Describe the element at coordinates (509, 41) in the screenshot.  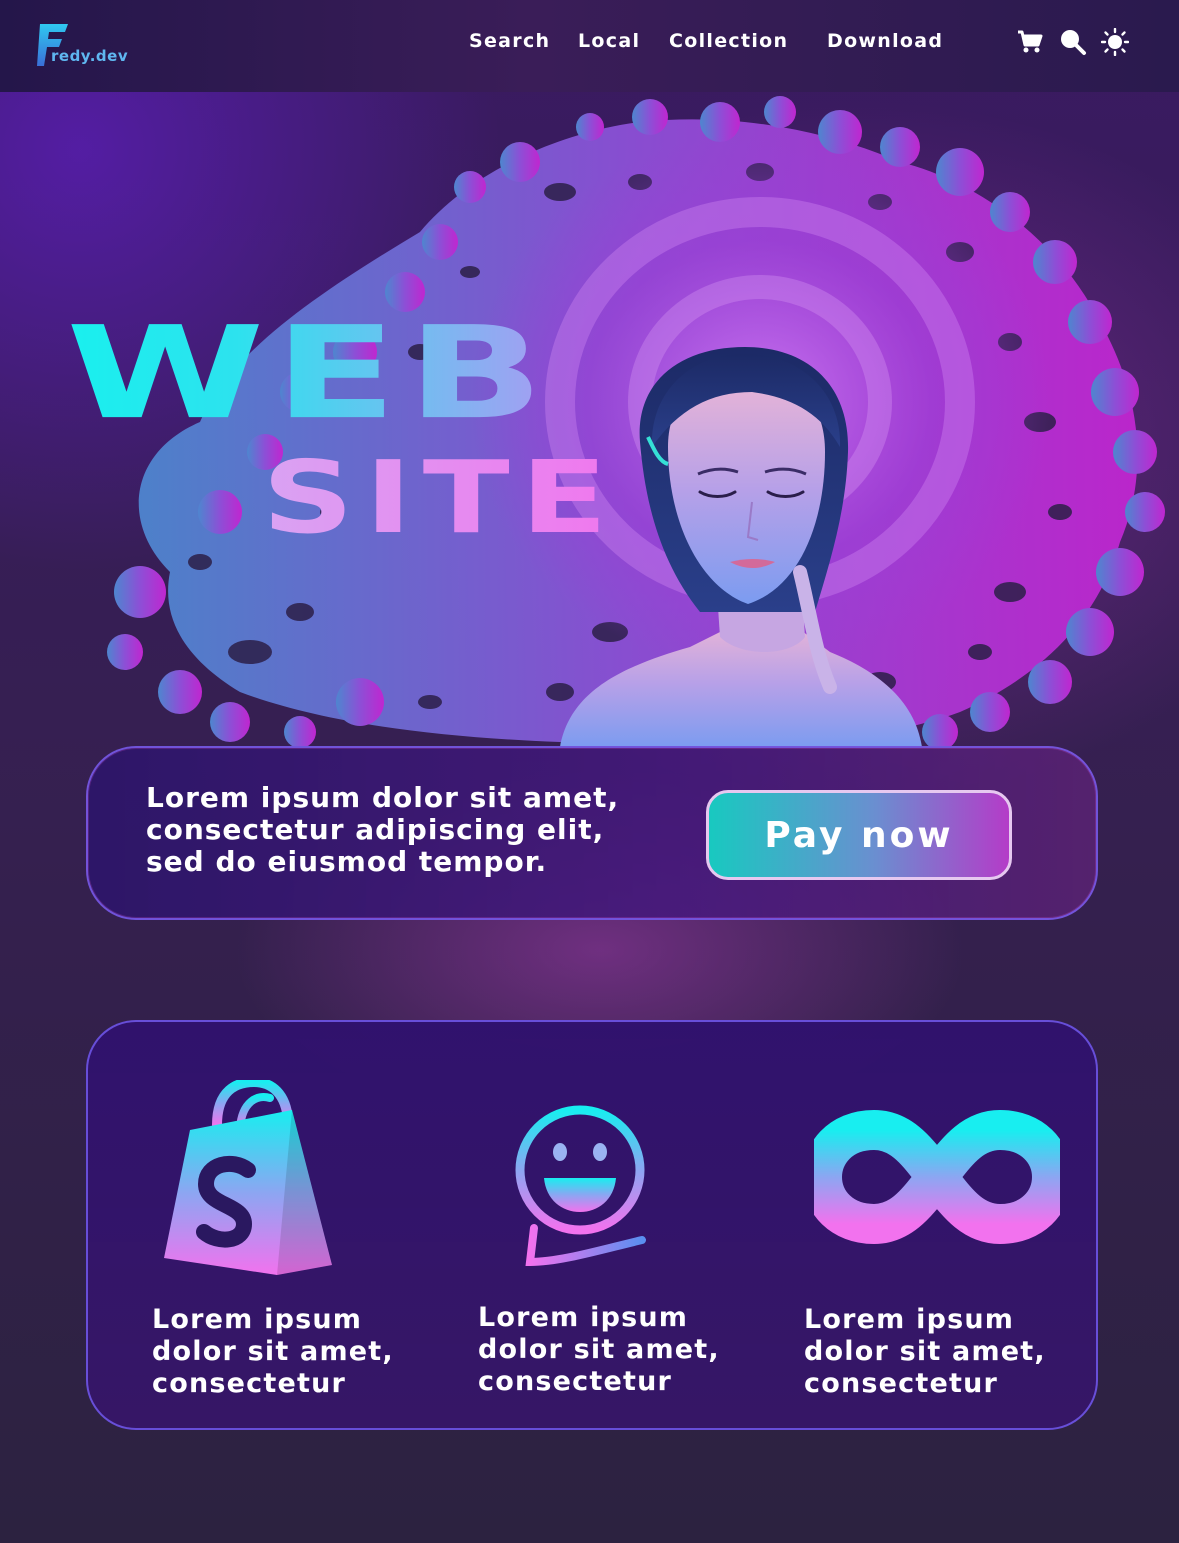
I see `nav-item-search: Search` at that location.